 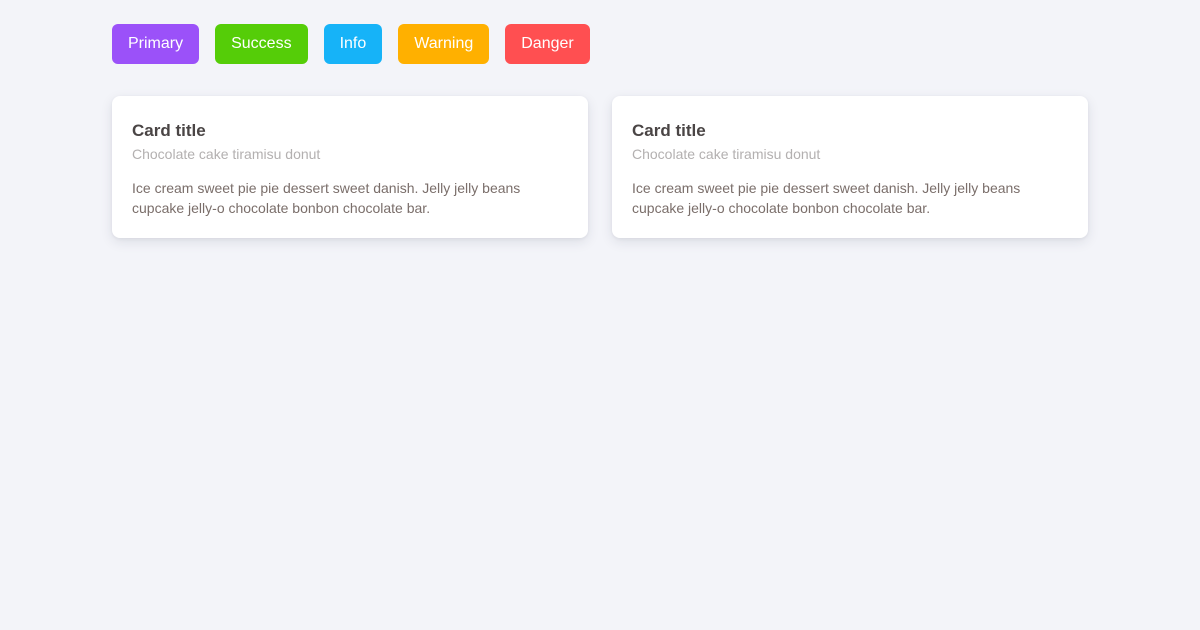 What do you see at coordinates (444, 44) in the screenshot?
I see `warning-button: Warning` at bounding box center [444, 44].